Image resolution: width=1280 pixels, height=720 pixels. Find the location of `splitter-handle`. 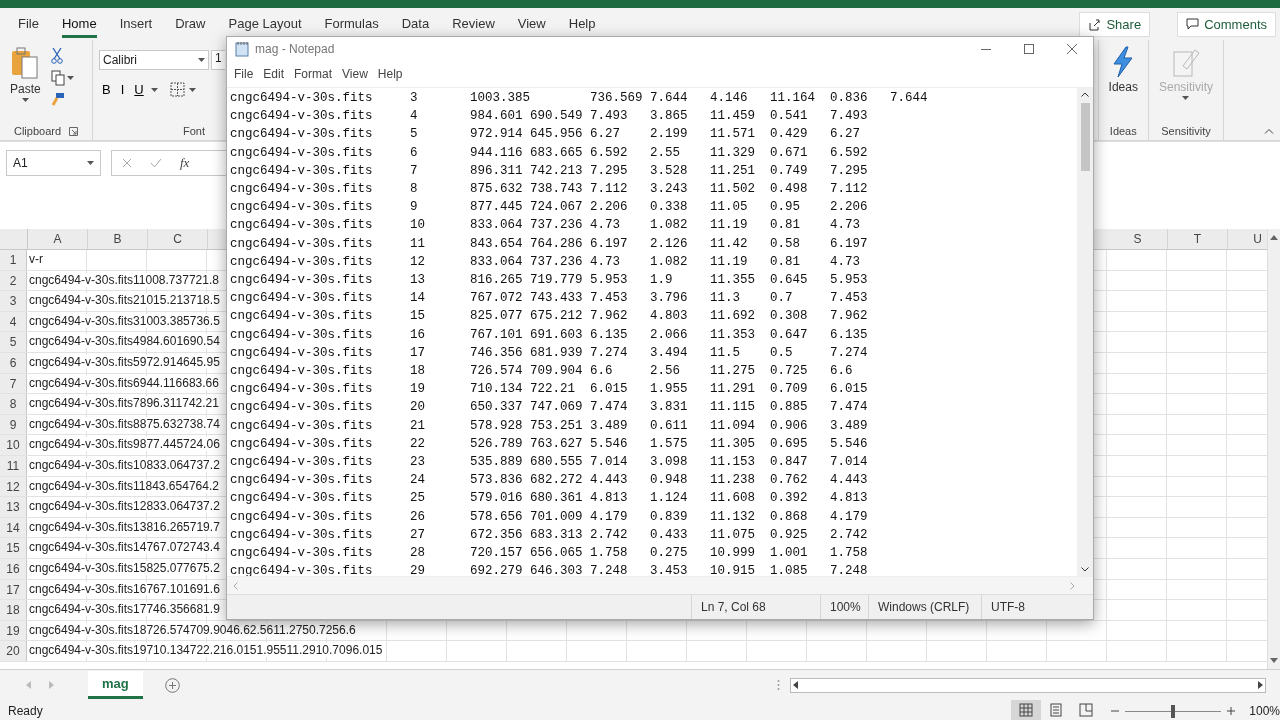

splitter-handle is located at coordinates (778, 685).